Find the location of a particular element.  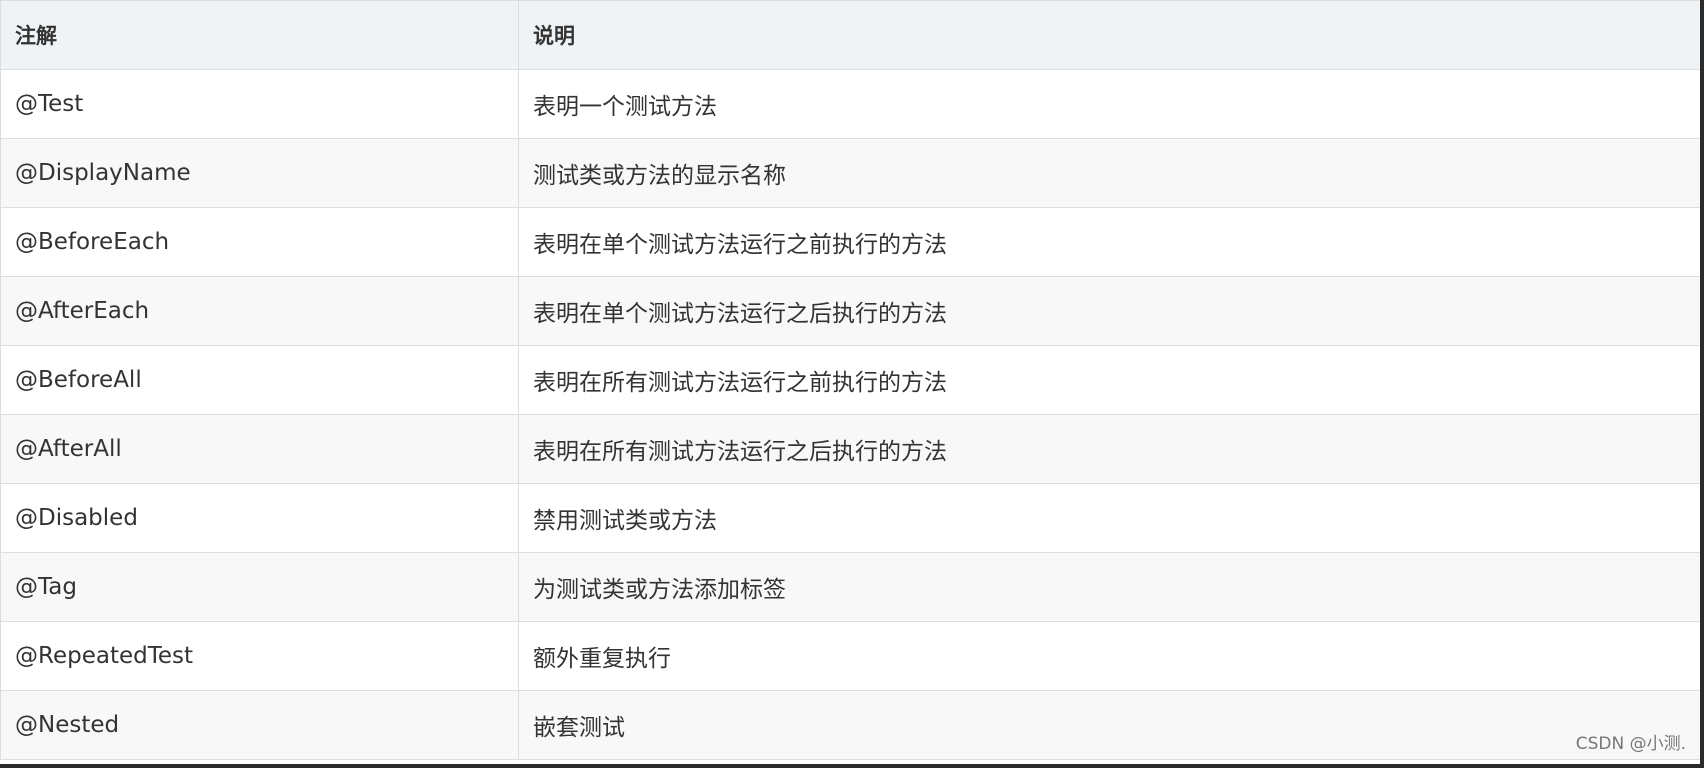

table-row: @Tag 为测试类或方法添加标签 is located at coordinates (850, 587).